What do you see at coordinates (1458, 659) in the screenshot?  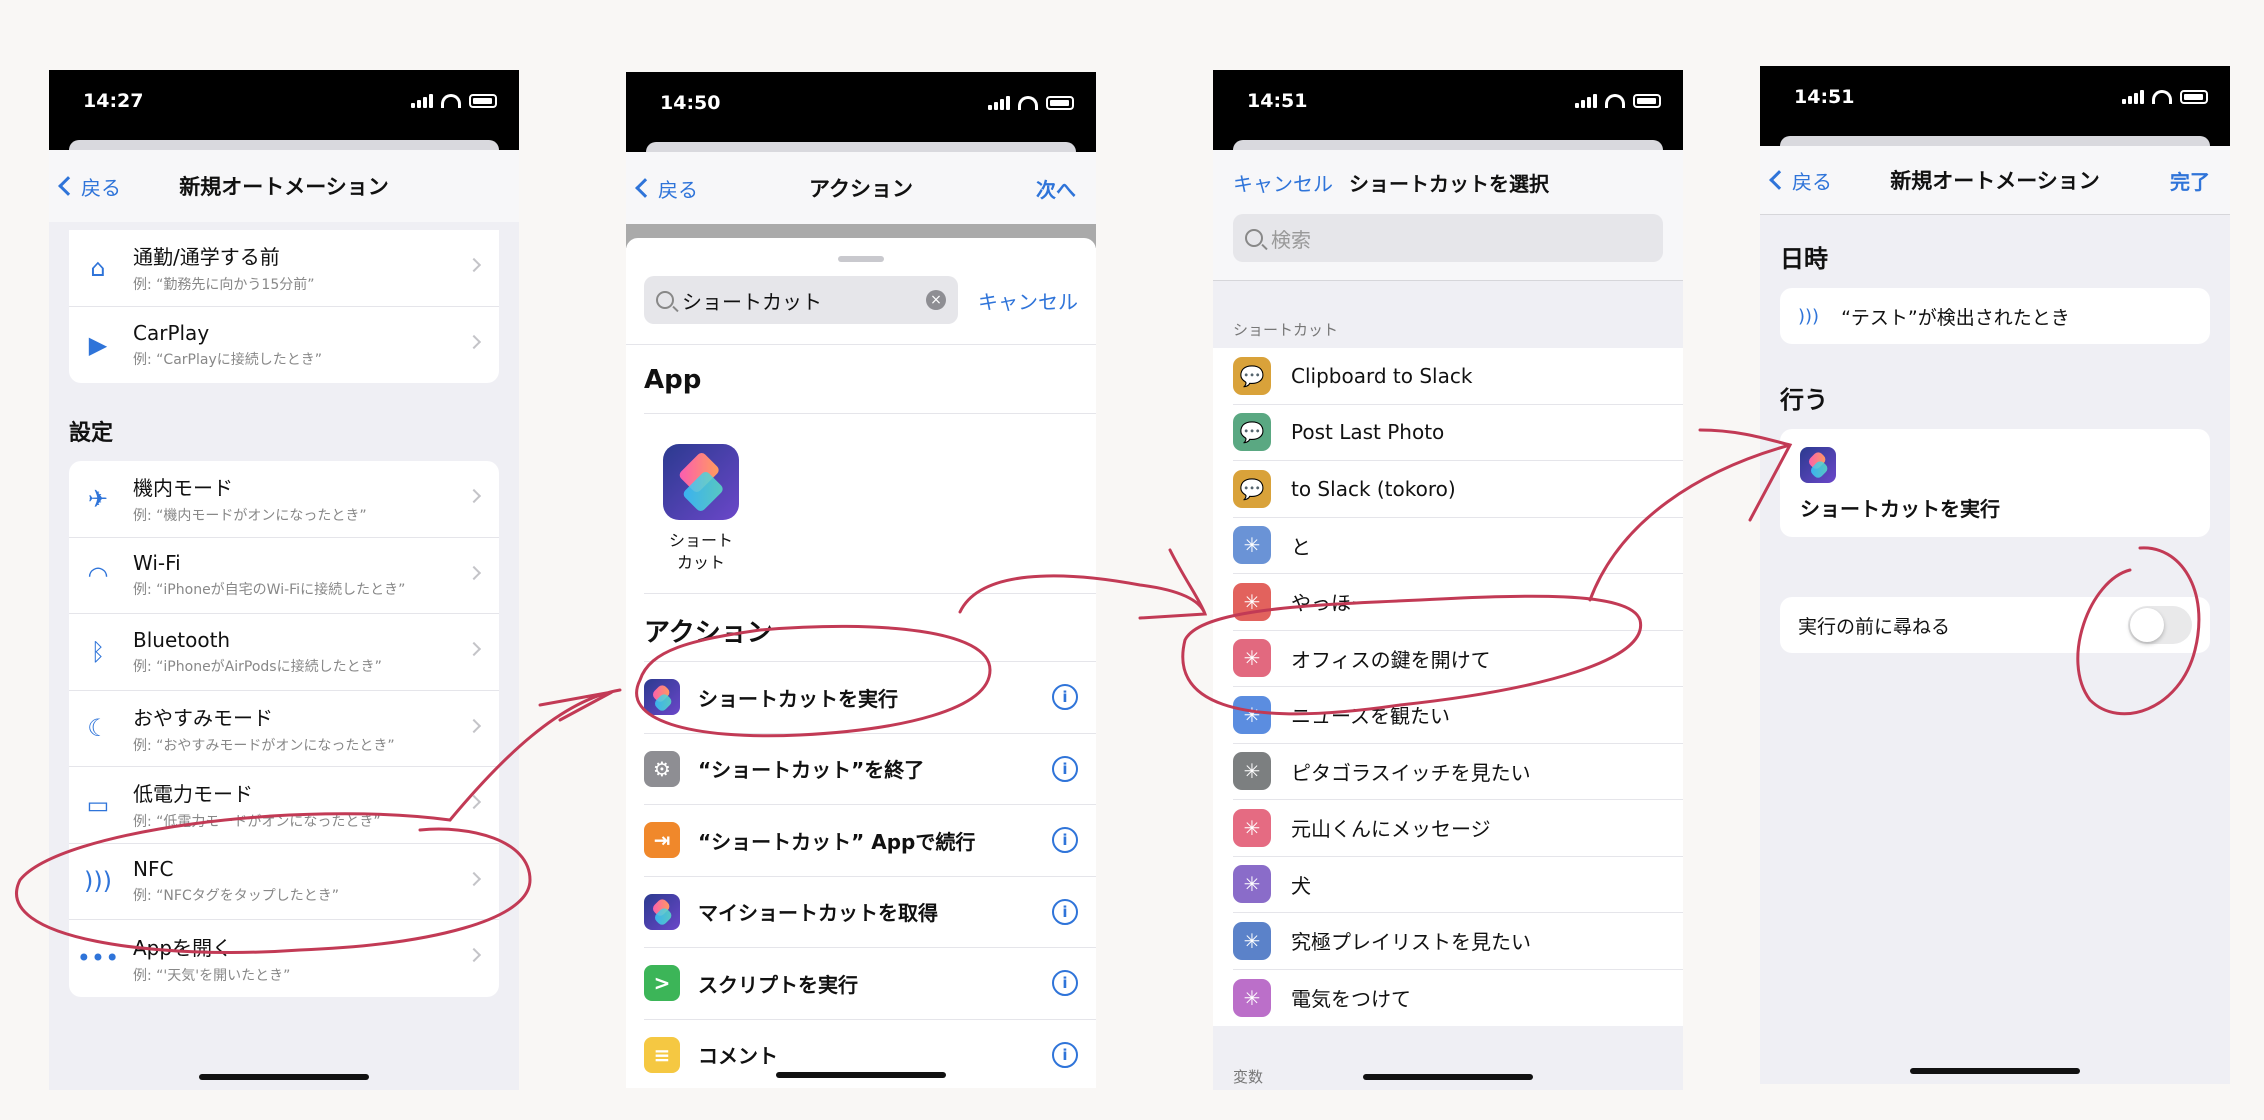 I see `list-item: ✳ オフィスの鍵を開けて` at bounding box center [1458, 659].